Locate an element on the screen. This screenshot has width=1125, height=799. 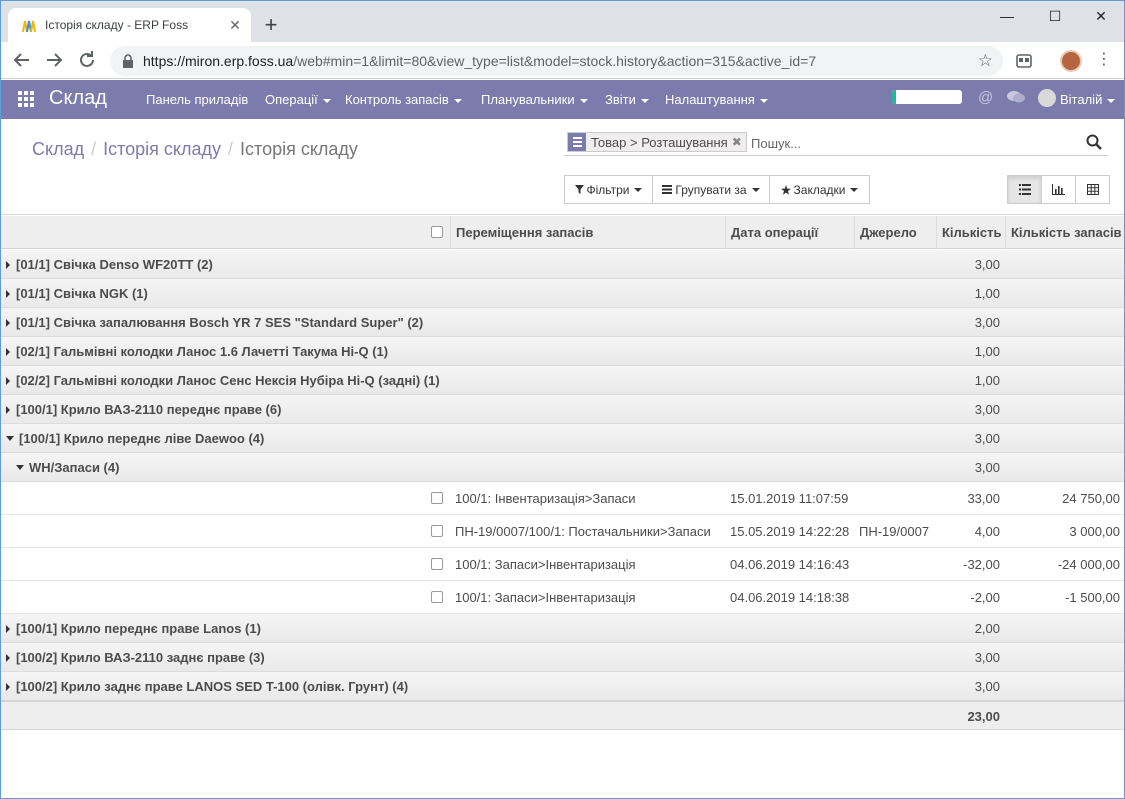
column-header-source: Джерело is located at coordinates (895, 232).